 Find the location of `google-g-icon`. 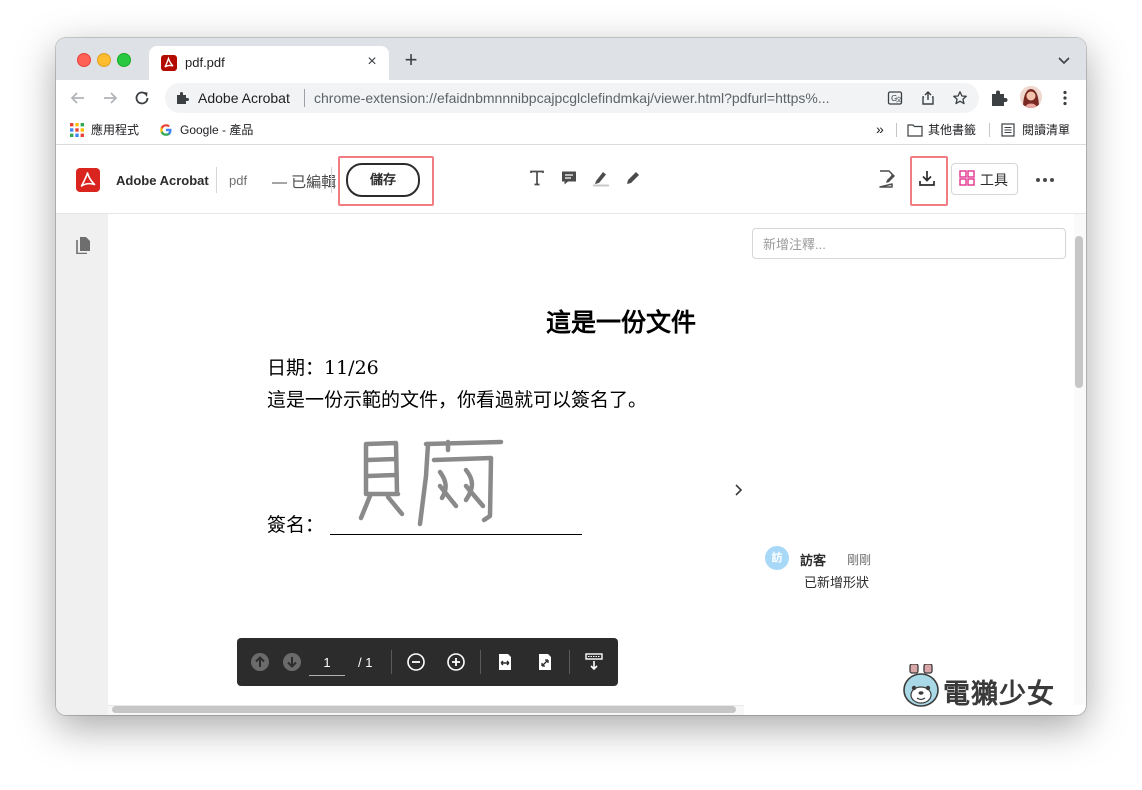

google-g-icon is located at coordinates (166, 130).